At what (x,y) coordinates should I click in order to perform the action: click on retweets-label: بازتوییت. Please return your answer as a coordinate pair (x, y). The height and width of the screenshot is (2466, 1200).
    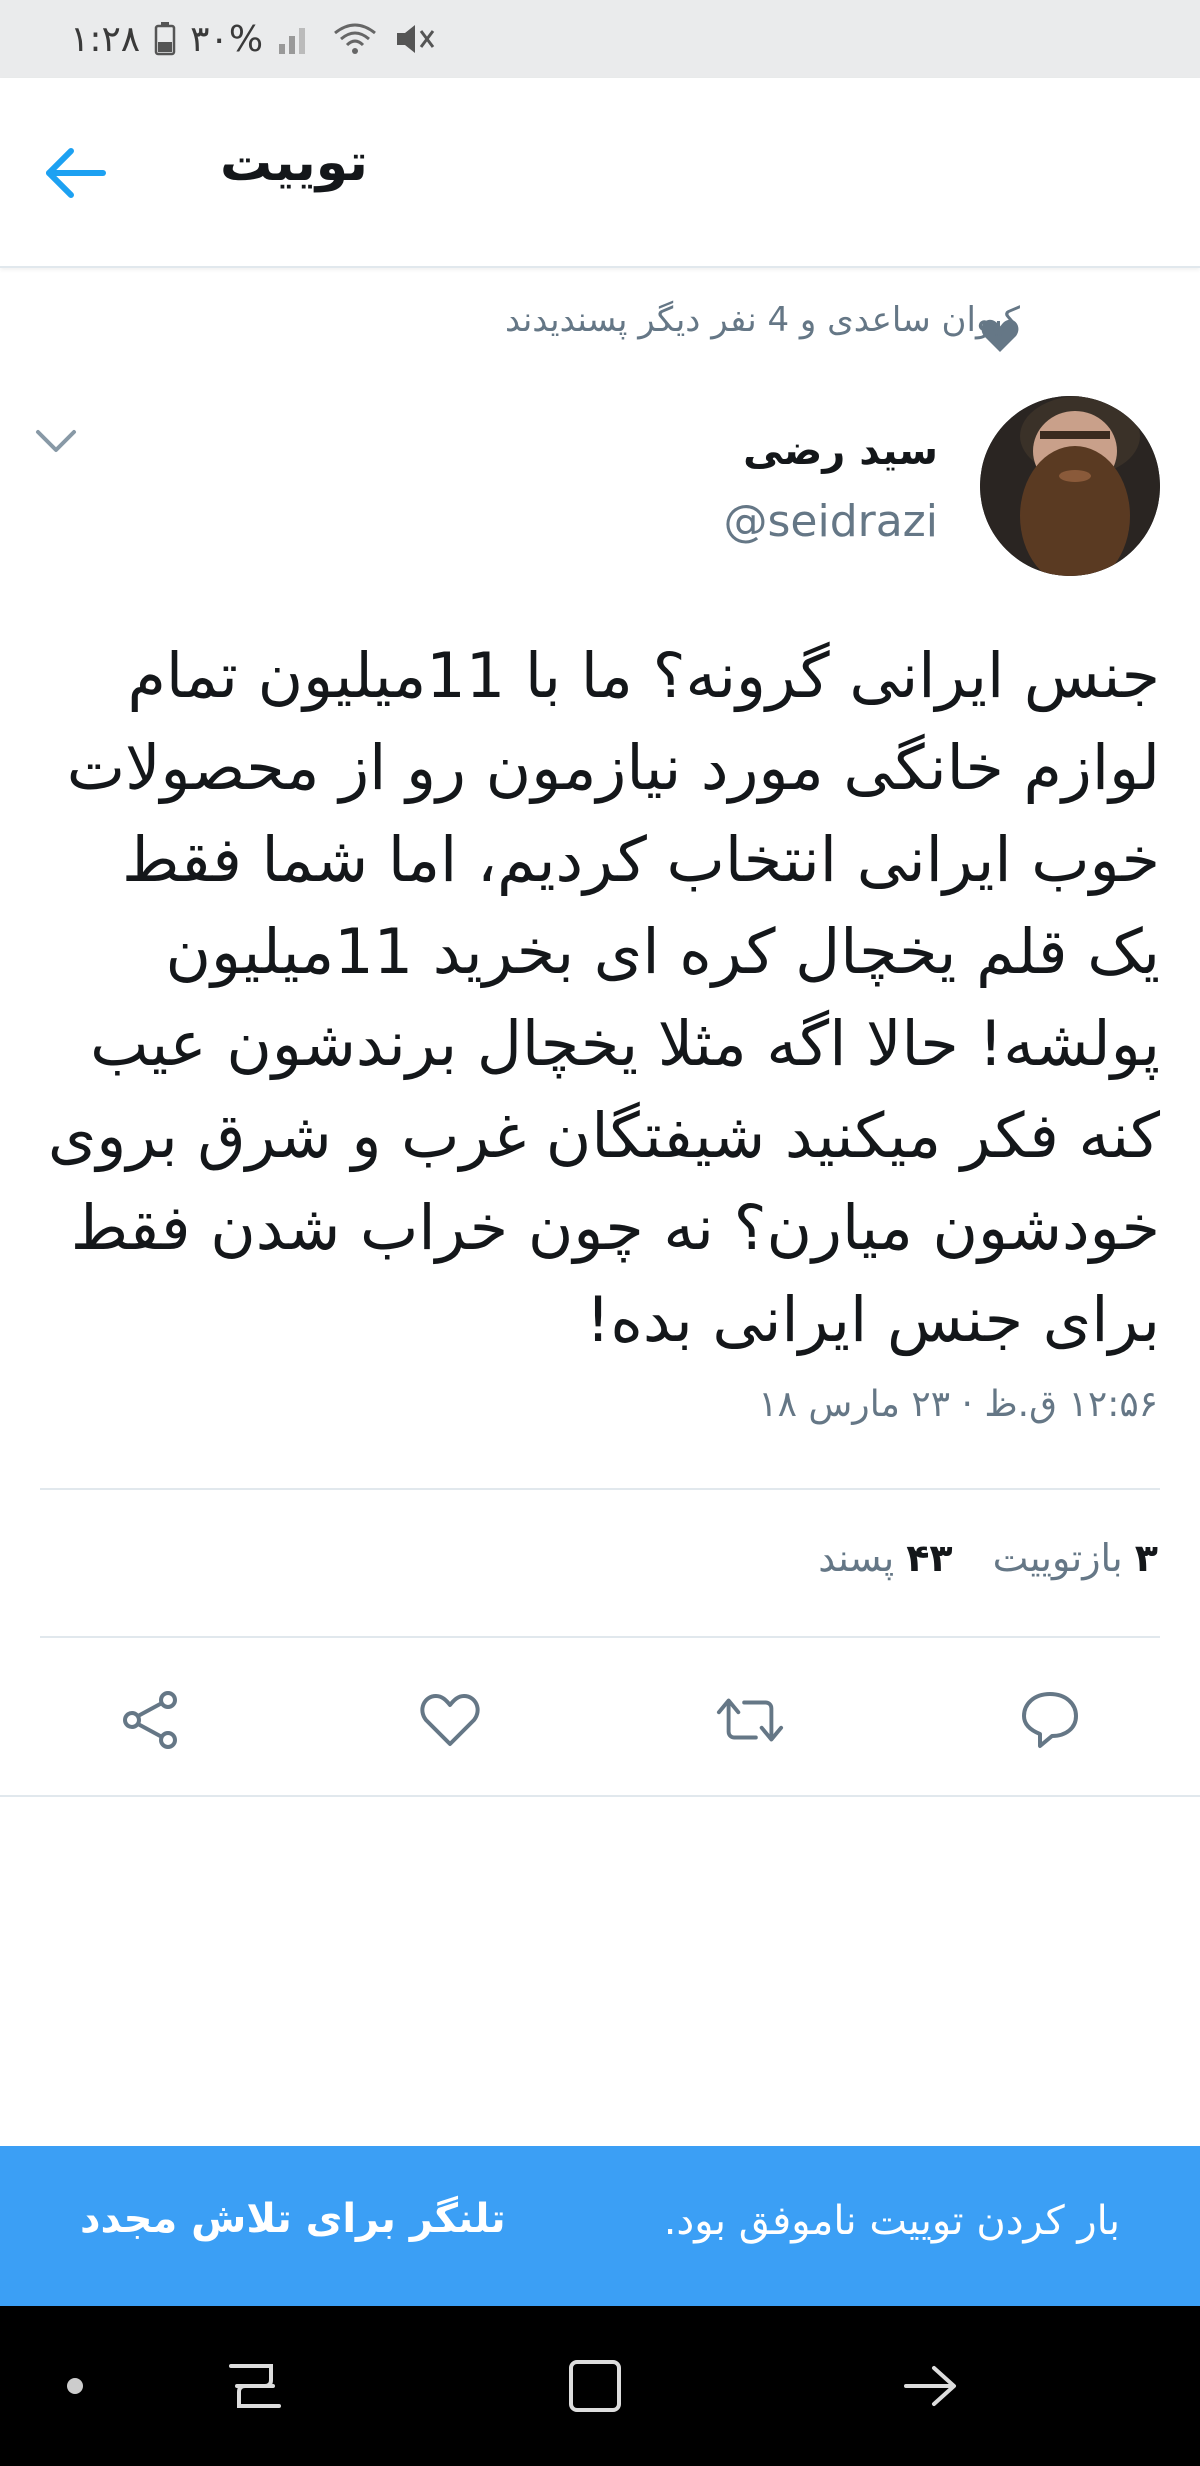
    Looking at the image, I should click on (1057, 1558).